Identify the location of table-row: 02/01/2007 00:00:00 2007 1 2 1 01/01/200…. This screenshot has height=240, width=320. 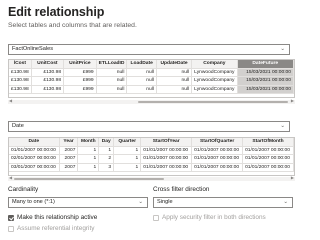
(151, 159).